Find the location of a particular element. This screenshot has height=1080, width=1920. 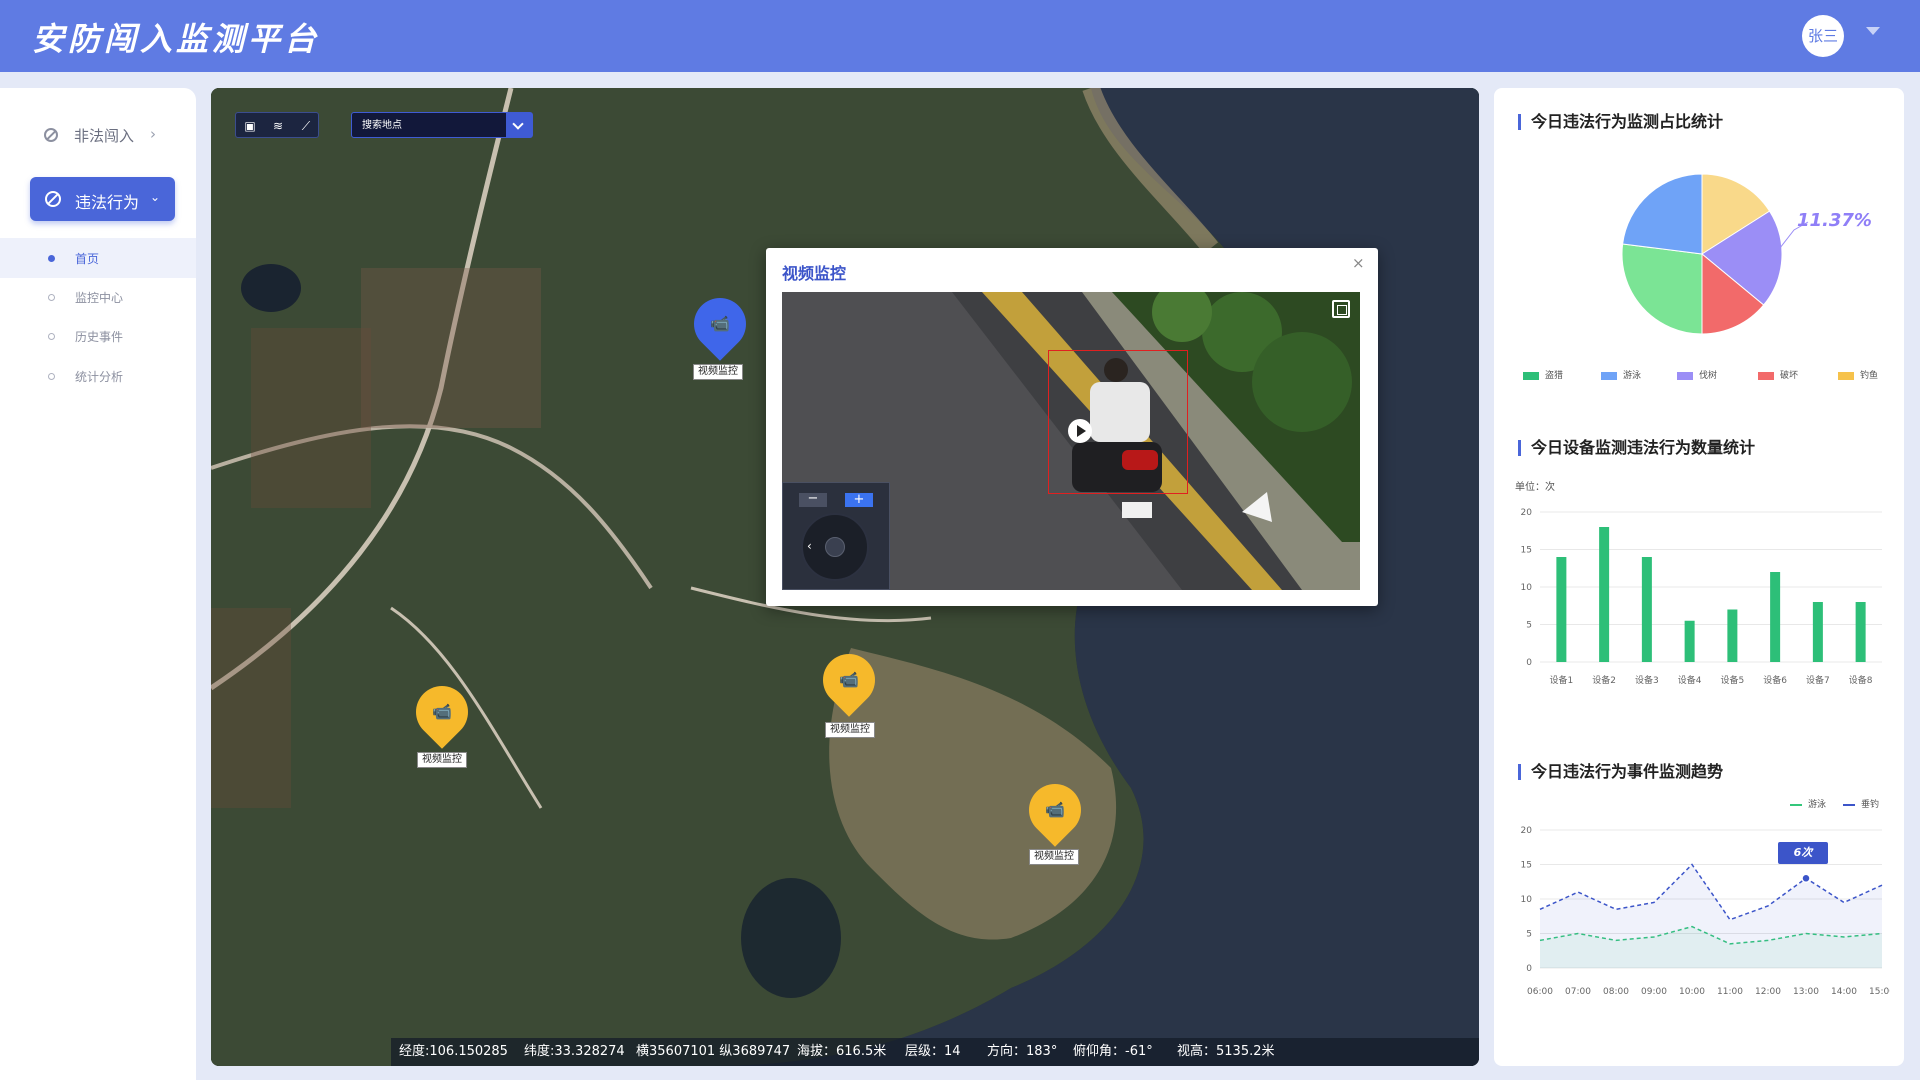

measure-icon: ⟋ is located at coordinates (306, 126).